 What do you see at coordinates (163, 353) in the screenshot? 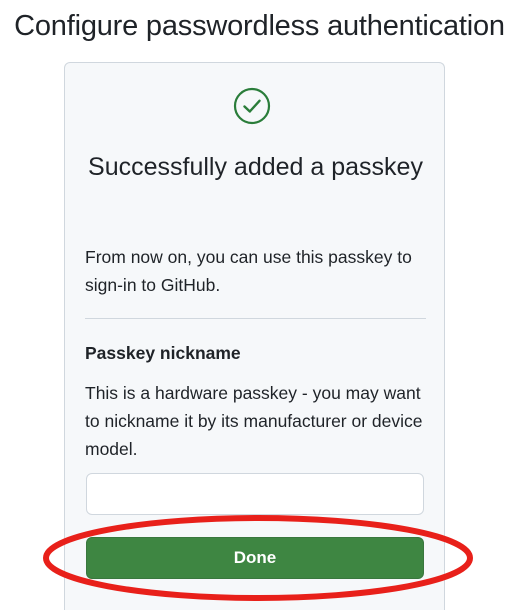
I see `passkey-nickname-label: Passkey nickname` at bounding box center [163, 353].